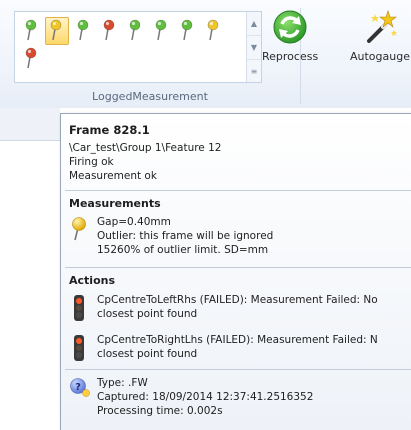 The width and height of the screenshot is (411, 430). What do you see at coordinates (254, 71) in the screenshot?
I see `gallery-expand-icon: ≡` at bounding box center [254, 71].